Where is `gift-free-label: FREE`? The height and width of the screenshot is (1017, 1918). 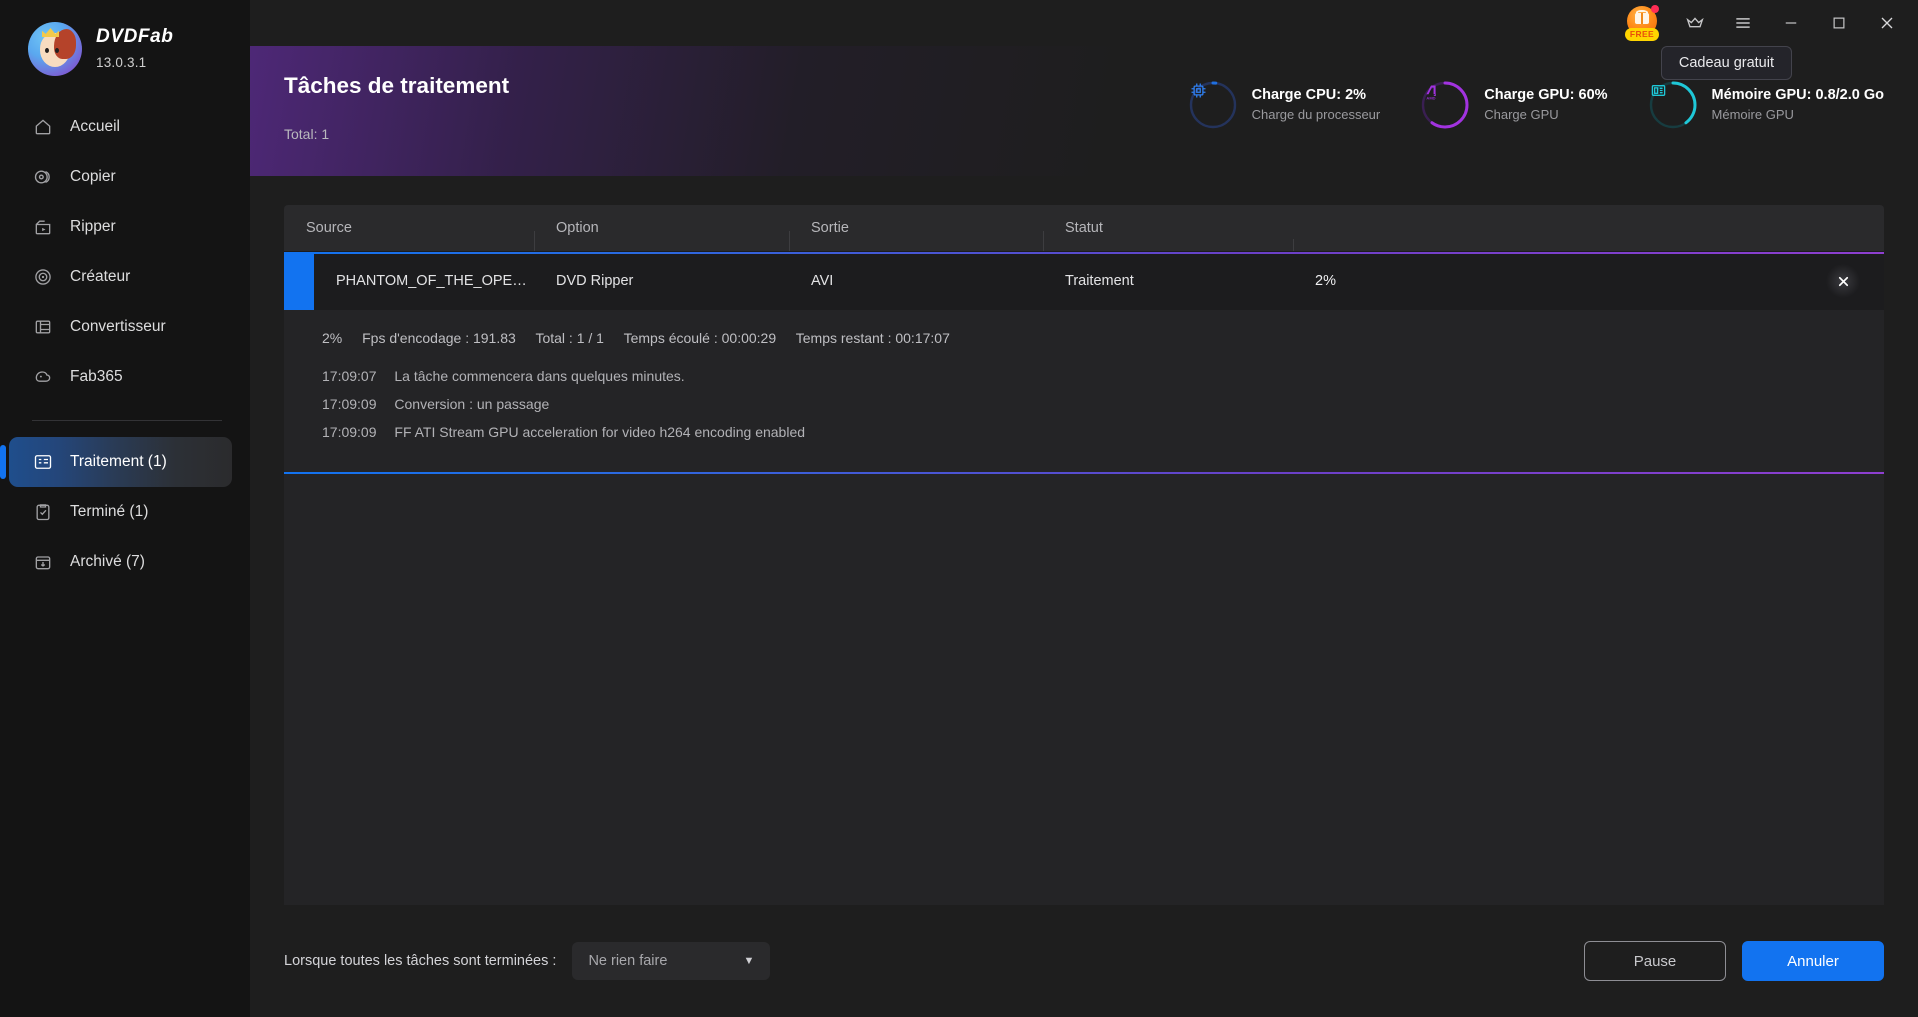 gift-free-label: FREE is located at coordinates (1642, 34).